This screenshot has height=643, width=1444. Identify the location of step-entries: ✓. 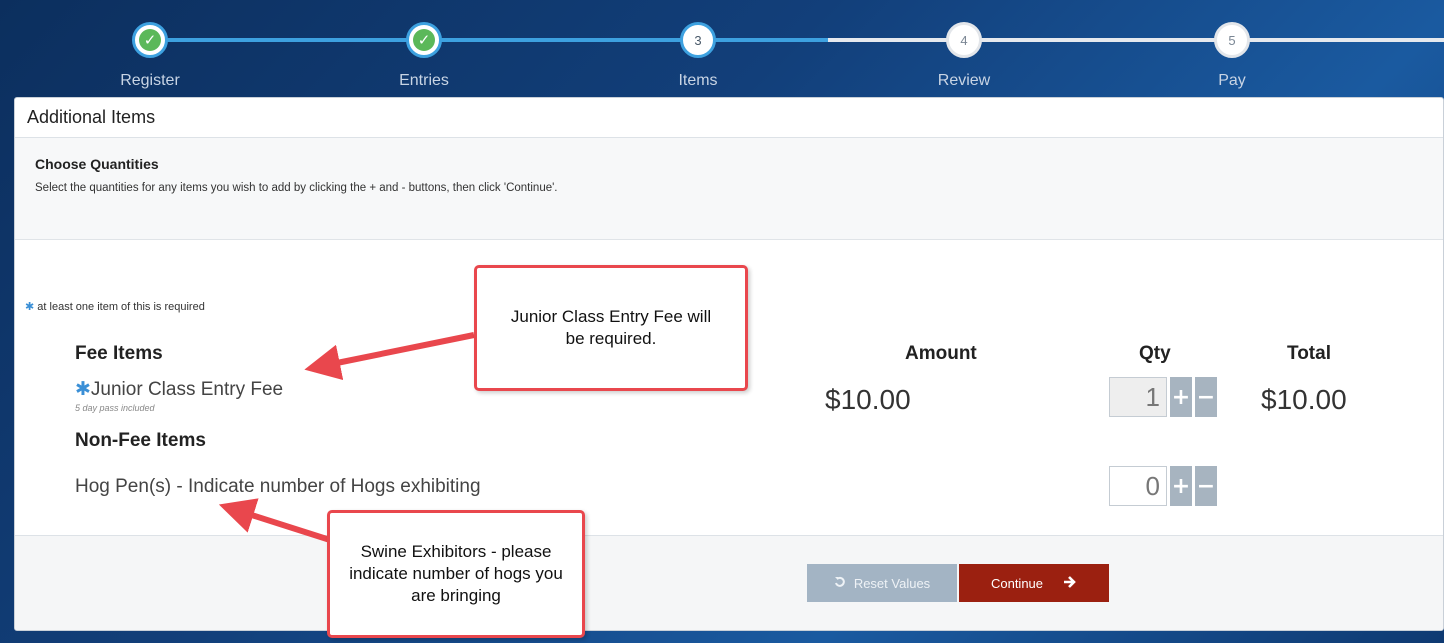
(424, 40).